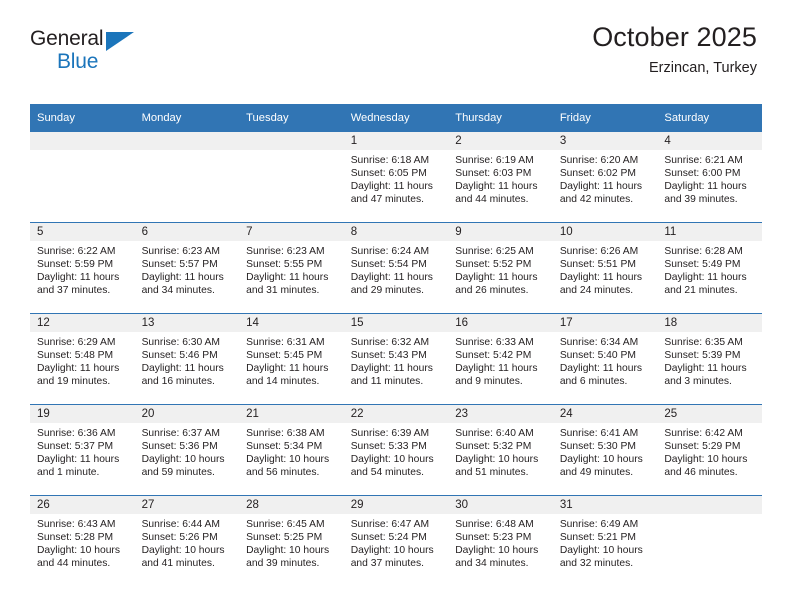 The image size is (792, 612). Describe the element at coordinates (703, 251) in the screenshot. I see `sunrise-text: Sunrise: 6:28 AM` at that location.